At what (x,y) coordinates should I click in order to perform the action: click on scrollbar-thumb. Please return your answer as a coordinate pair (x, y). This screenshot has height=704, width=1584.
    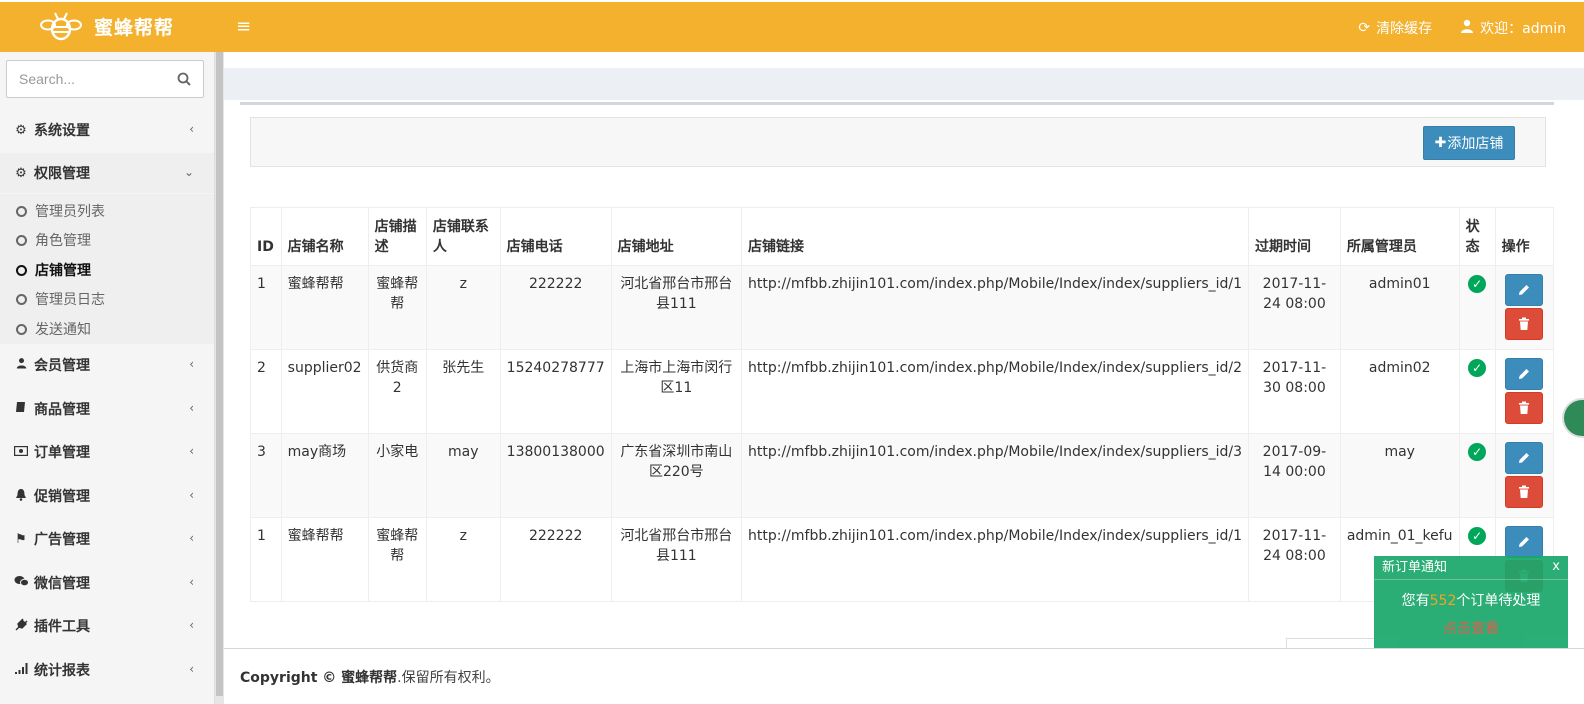
    Looking at the image, I should click on (219, 374).